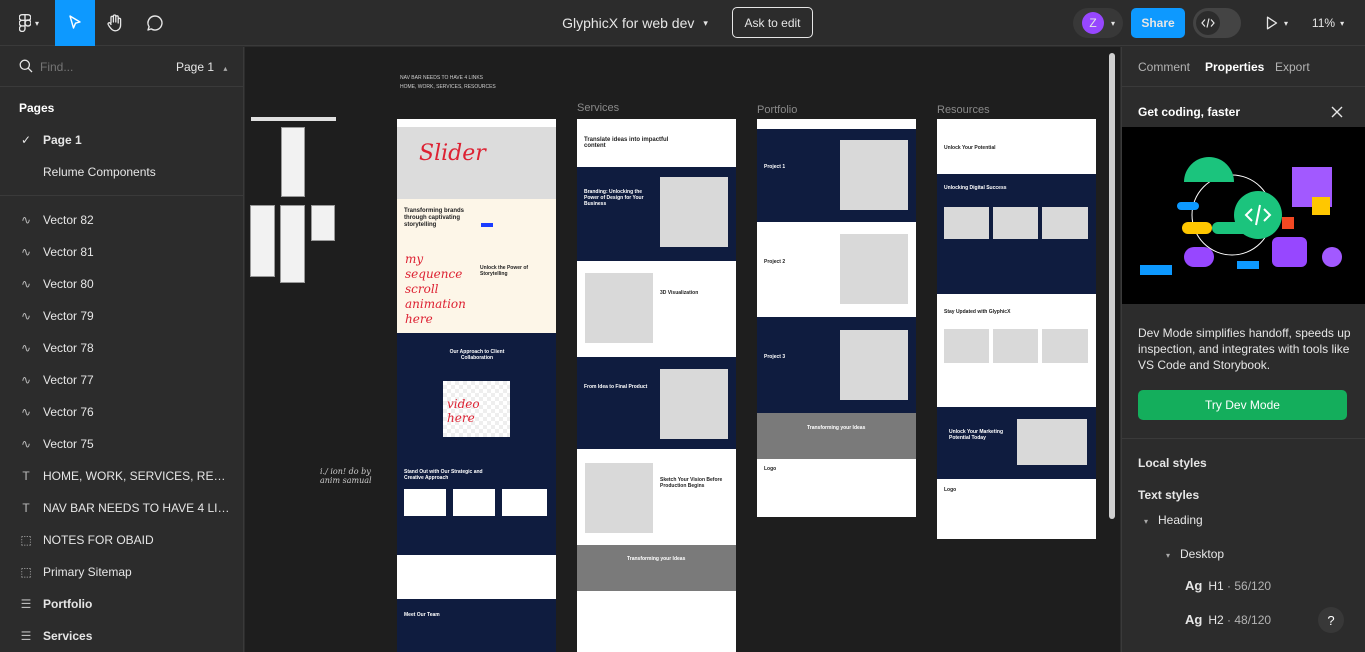  What do you see at coordinates (121, 140) in the screenshot?
I see `page-item-page-1: ✓ Page 1` at bounding box center [121, 140].